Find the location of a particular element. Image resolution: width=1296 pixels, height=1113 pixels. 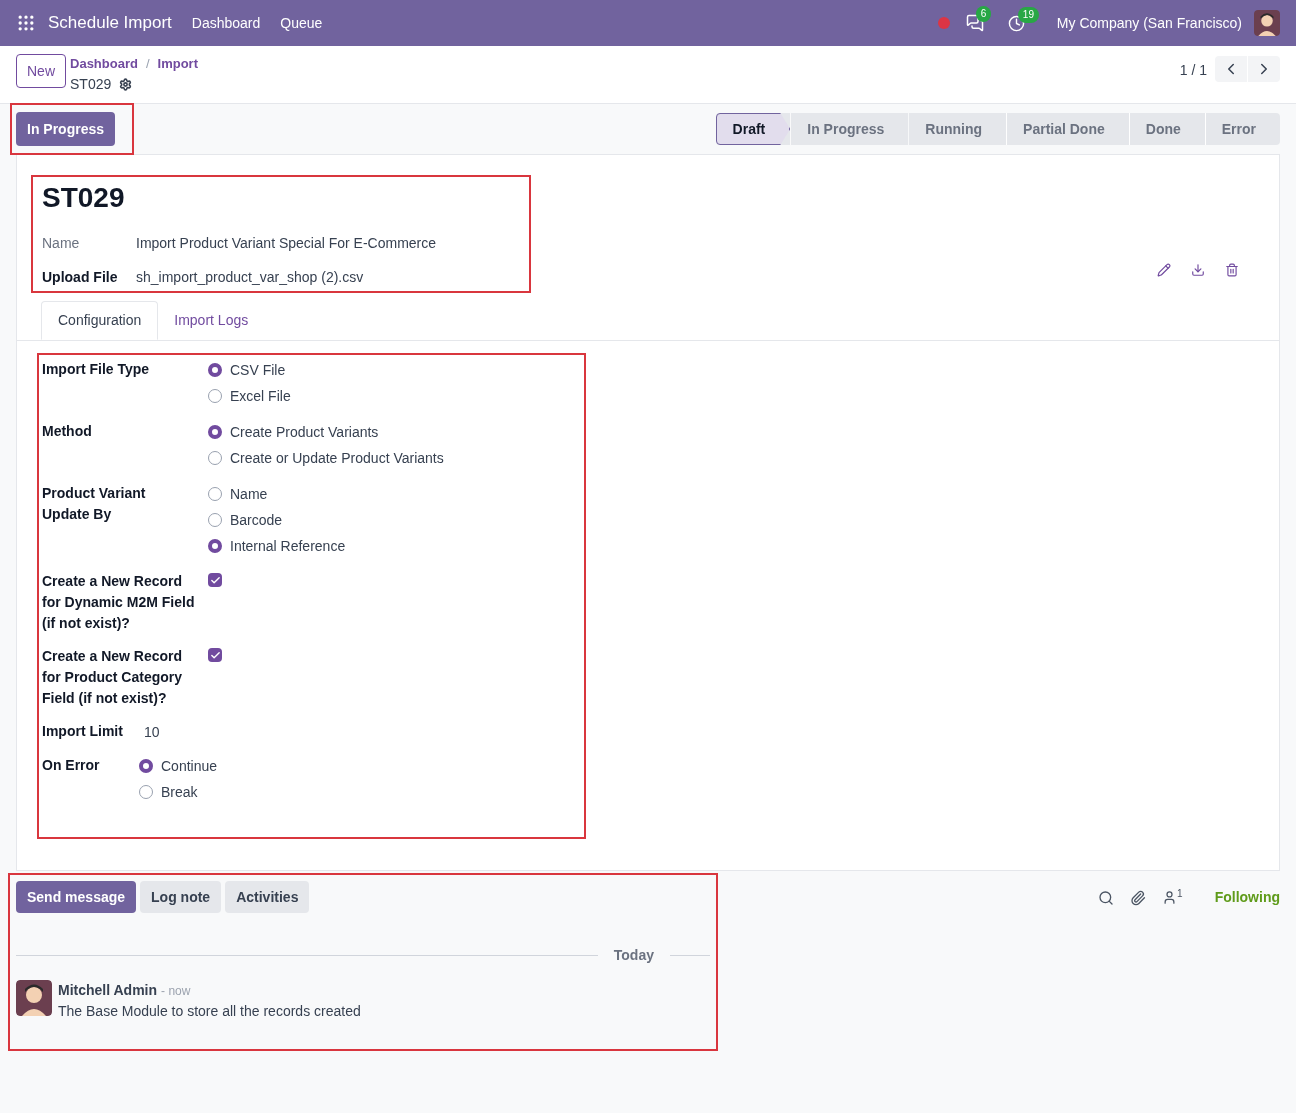

activities-icon is located at coordinates (1016, 23).